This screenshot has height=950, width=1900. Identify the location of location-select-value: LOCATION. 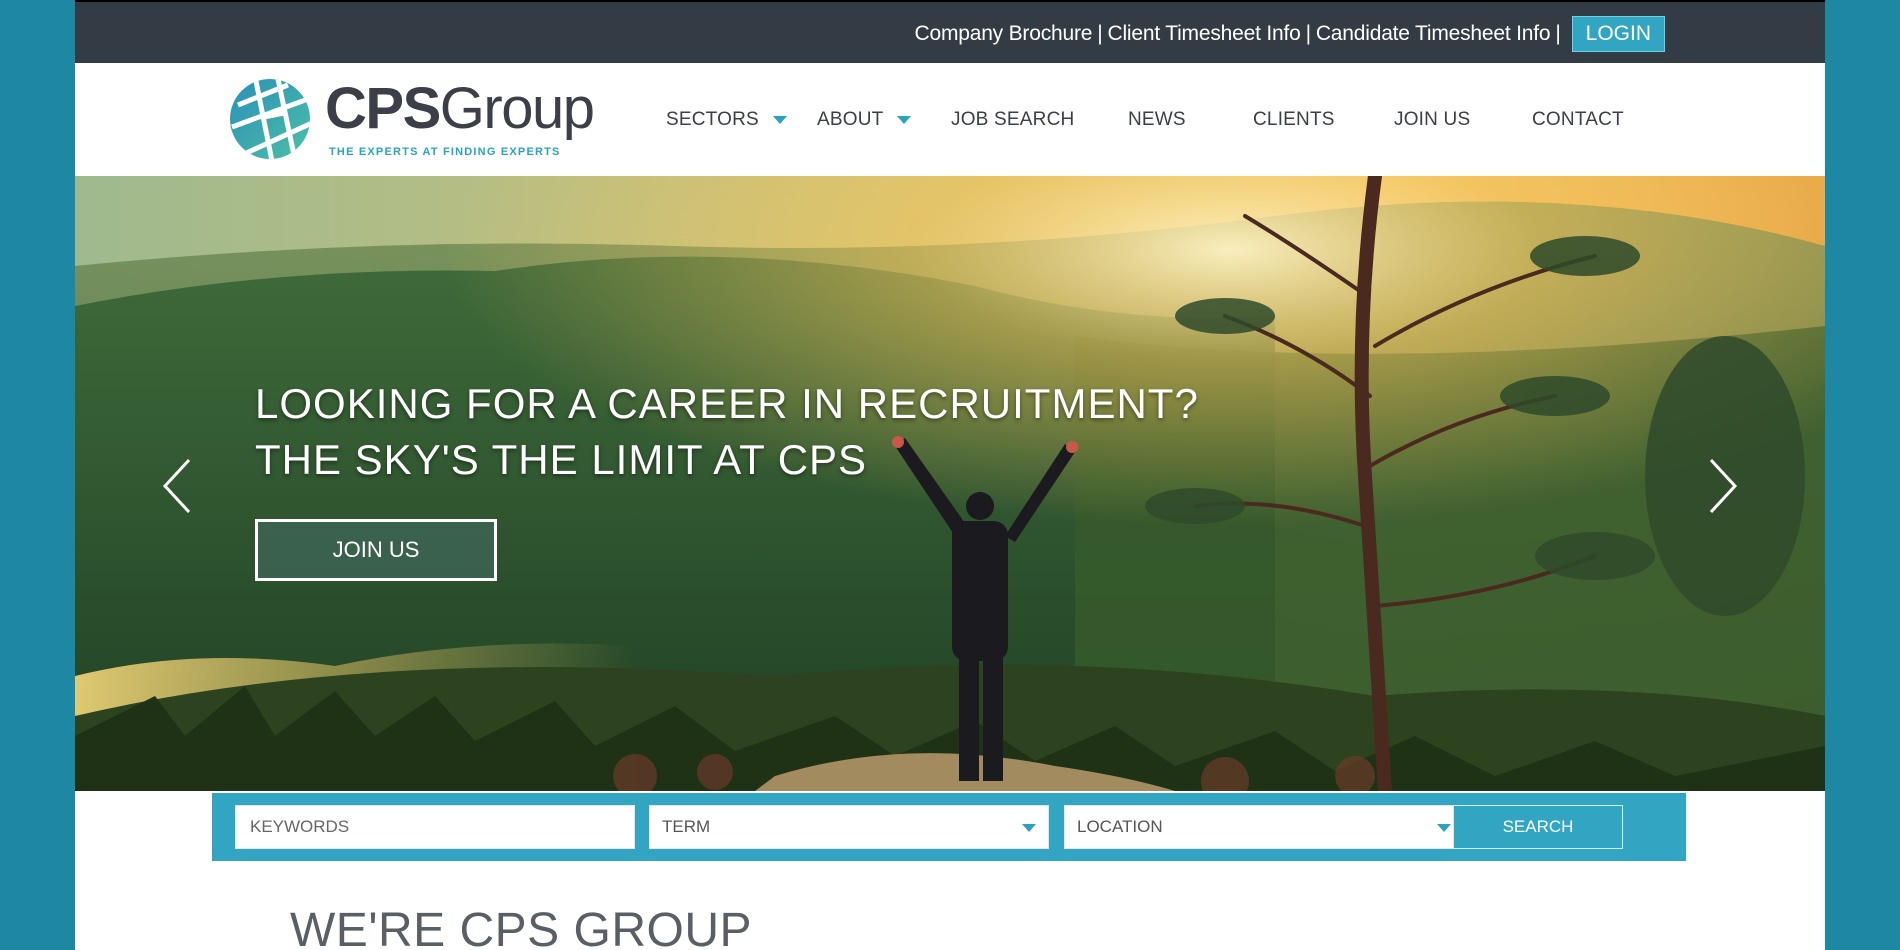
(1120, 826).